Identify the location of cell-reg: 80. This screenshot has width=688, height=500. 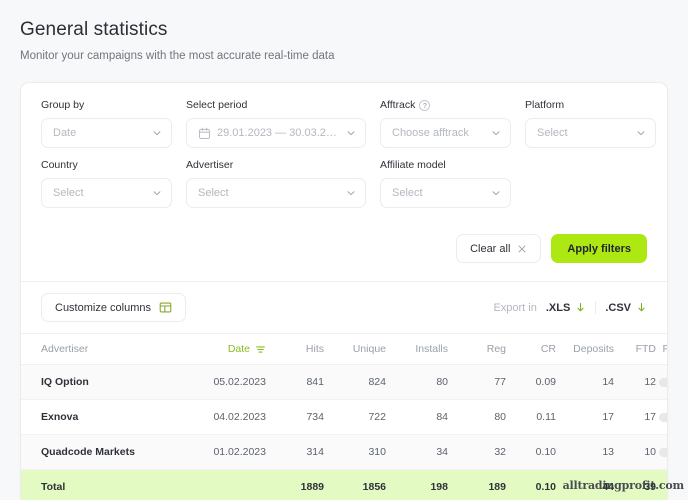
(477, 417).